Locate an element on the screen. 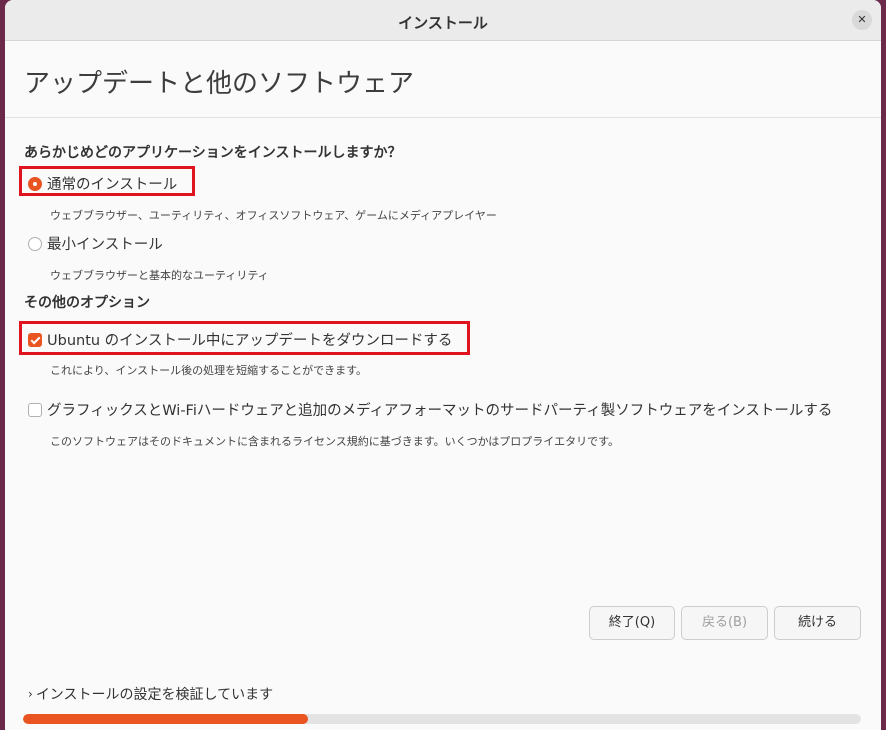 Image resolution: width=886 pixels, height=730 pixels. radio-unselected-icon is located at coordinates (35, 243).